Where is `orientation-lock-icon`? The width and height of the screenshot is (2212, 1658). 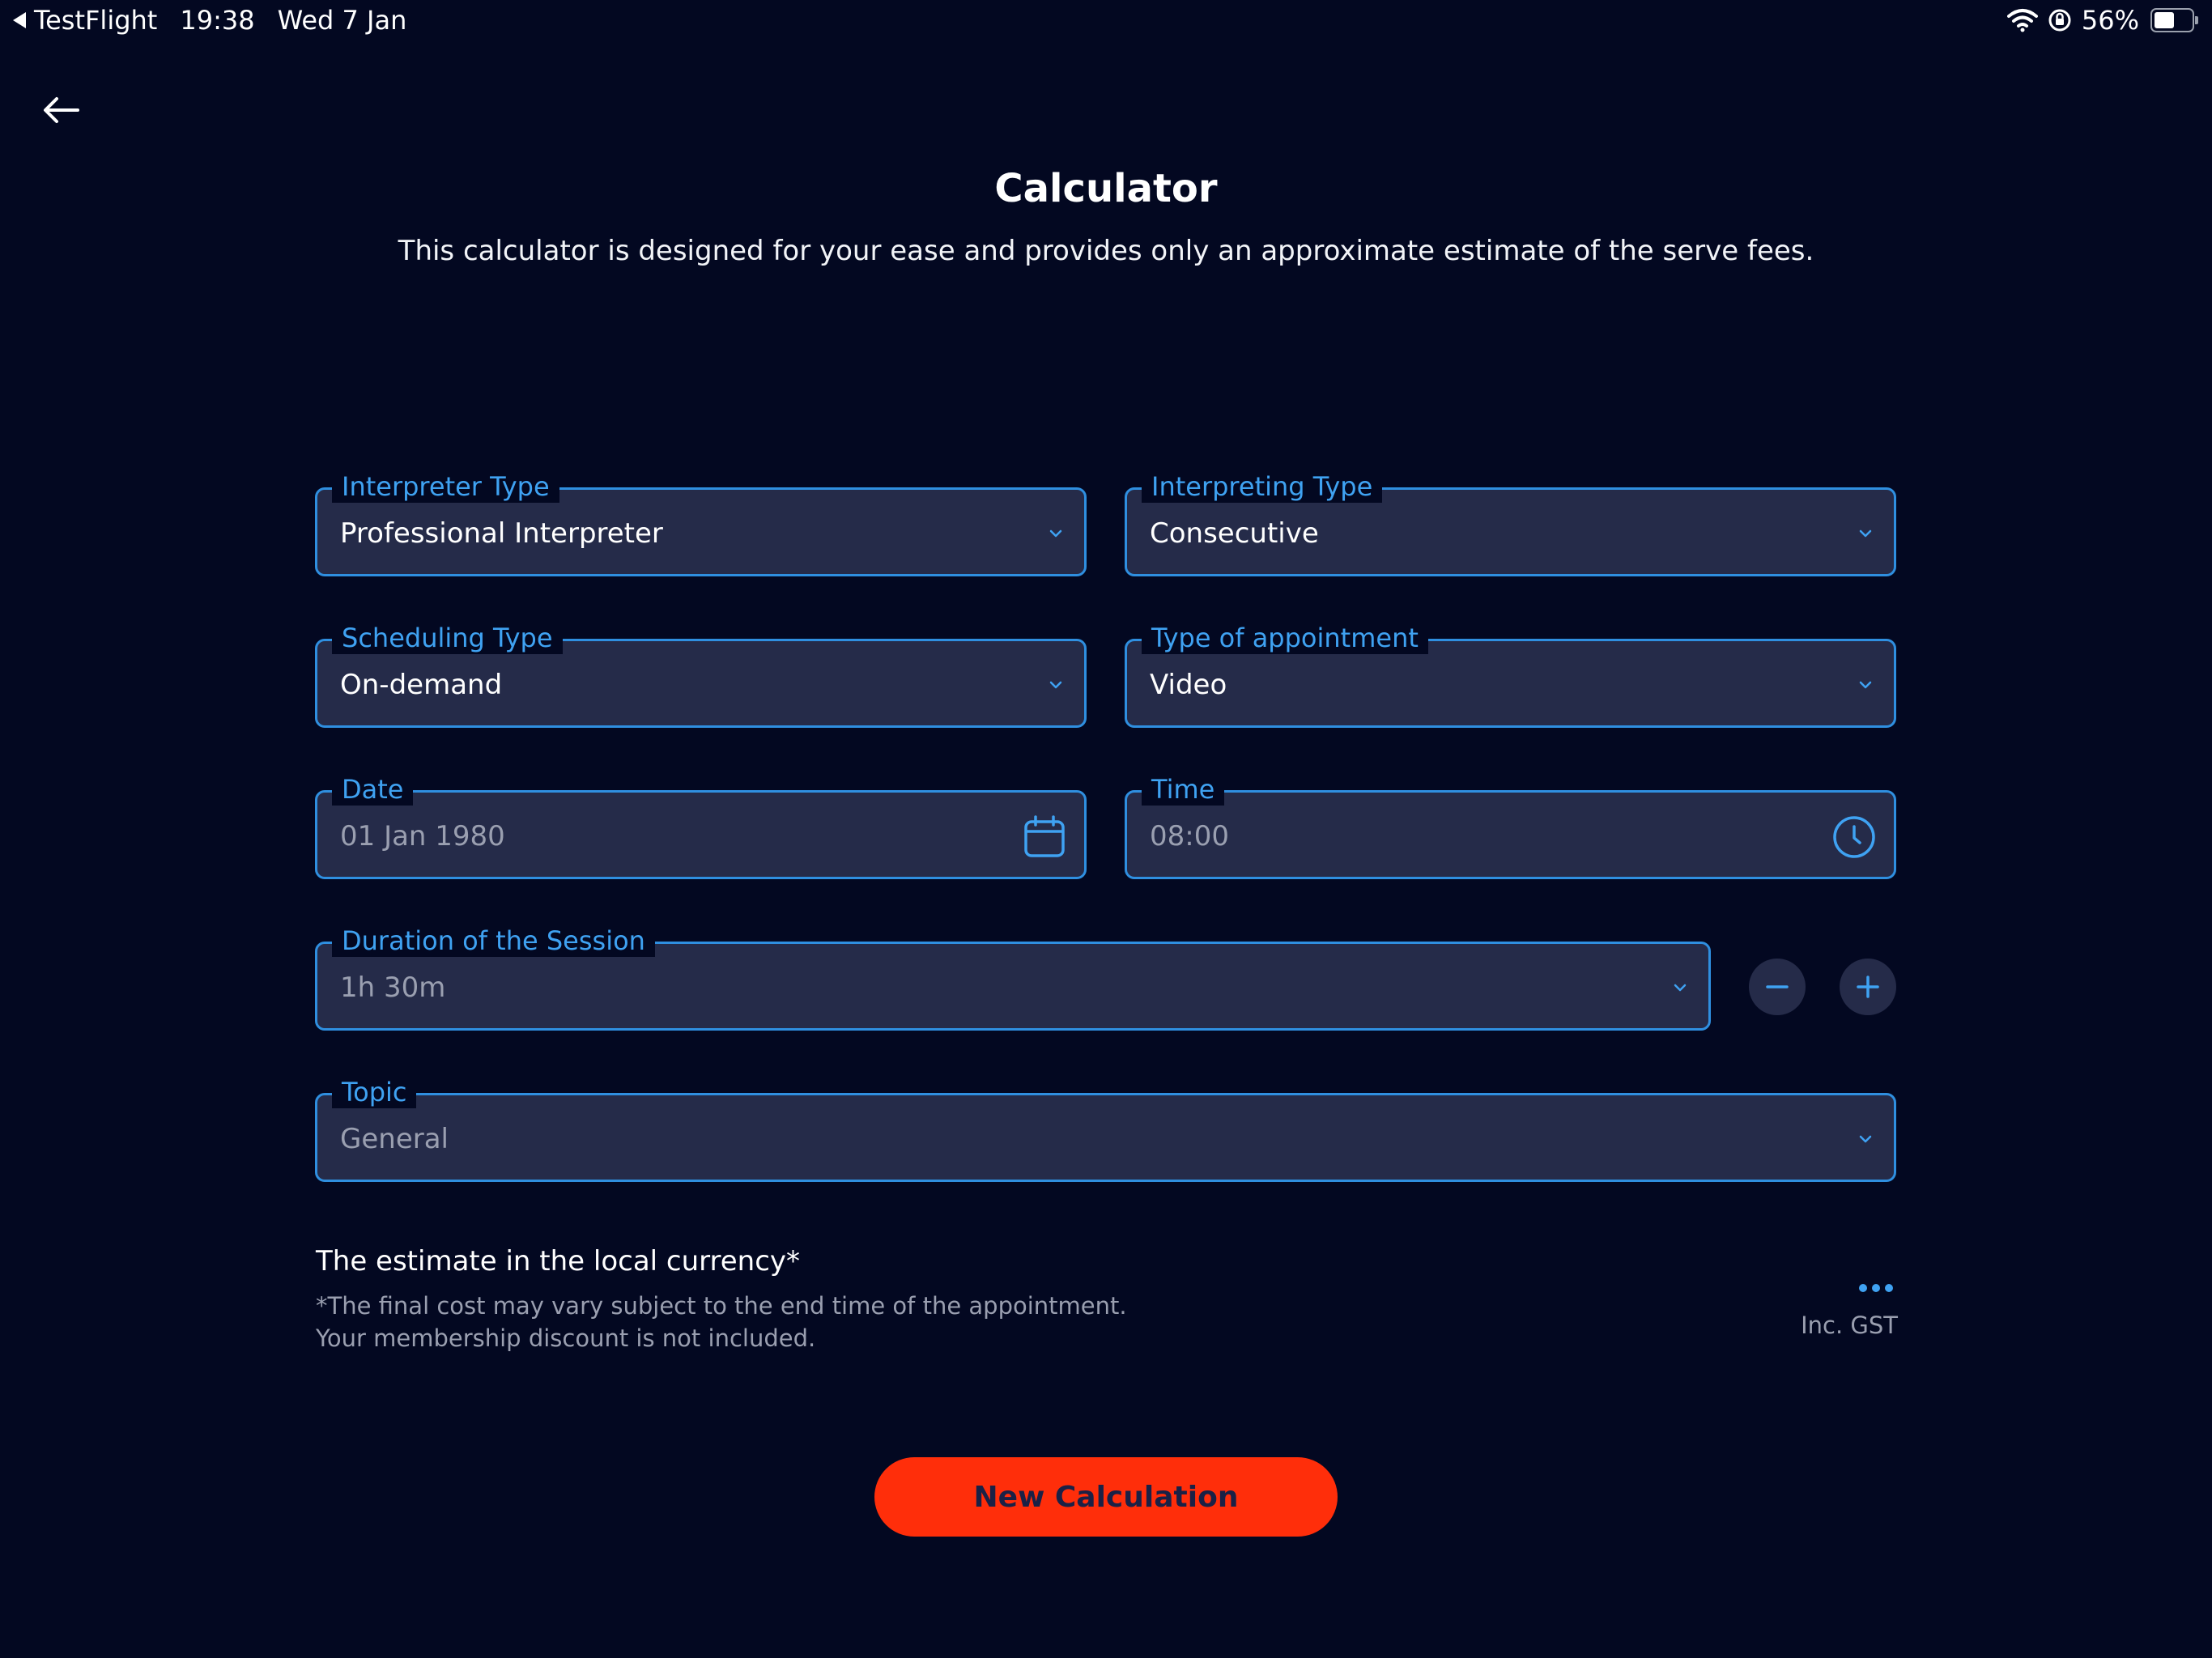
orientation-lock-icon is located at coordinates (2060, 20).